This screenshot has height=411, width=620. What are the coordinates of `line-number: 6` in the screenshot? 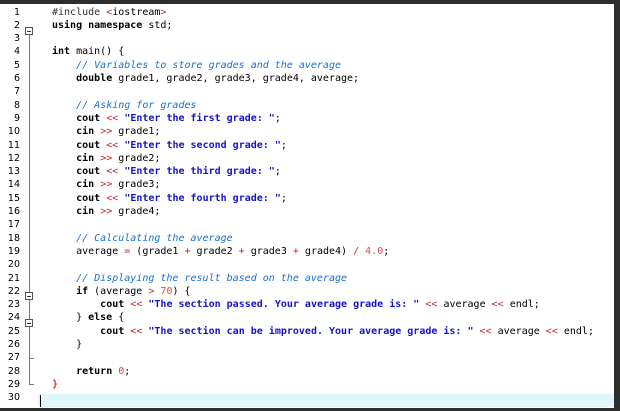 It's located at (16, 78).